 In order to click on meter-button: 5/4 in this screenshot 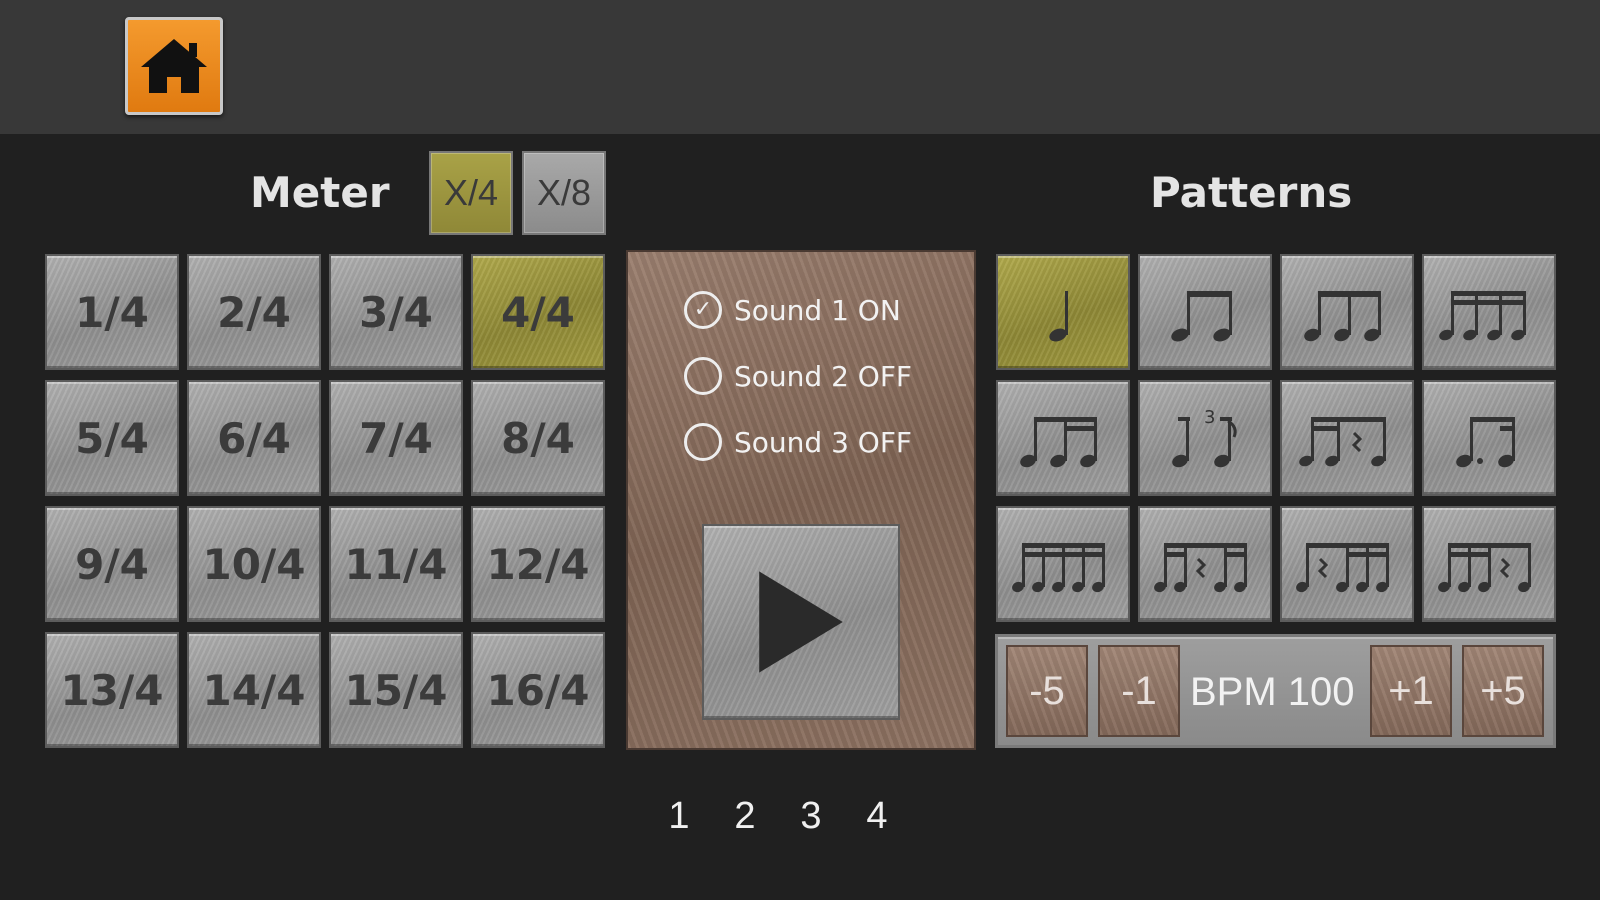, I will do `click(112, 438)`.